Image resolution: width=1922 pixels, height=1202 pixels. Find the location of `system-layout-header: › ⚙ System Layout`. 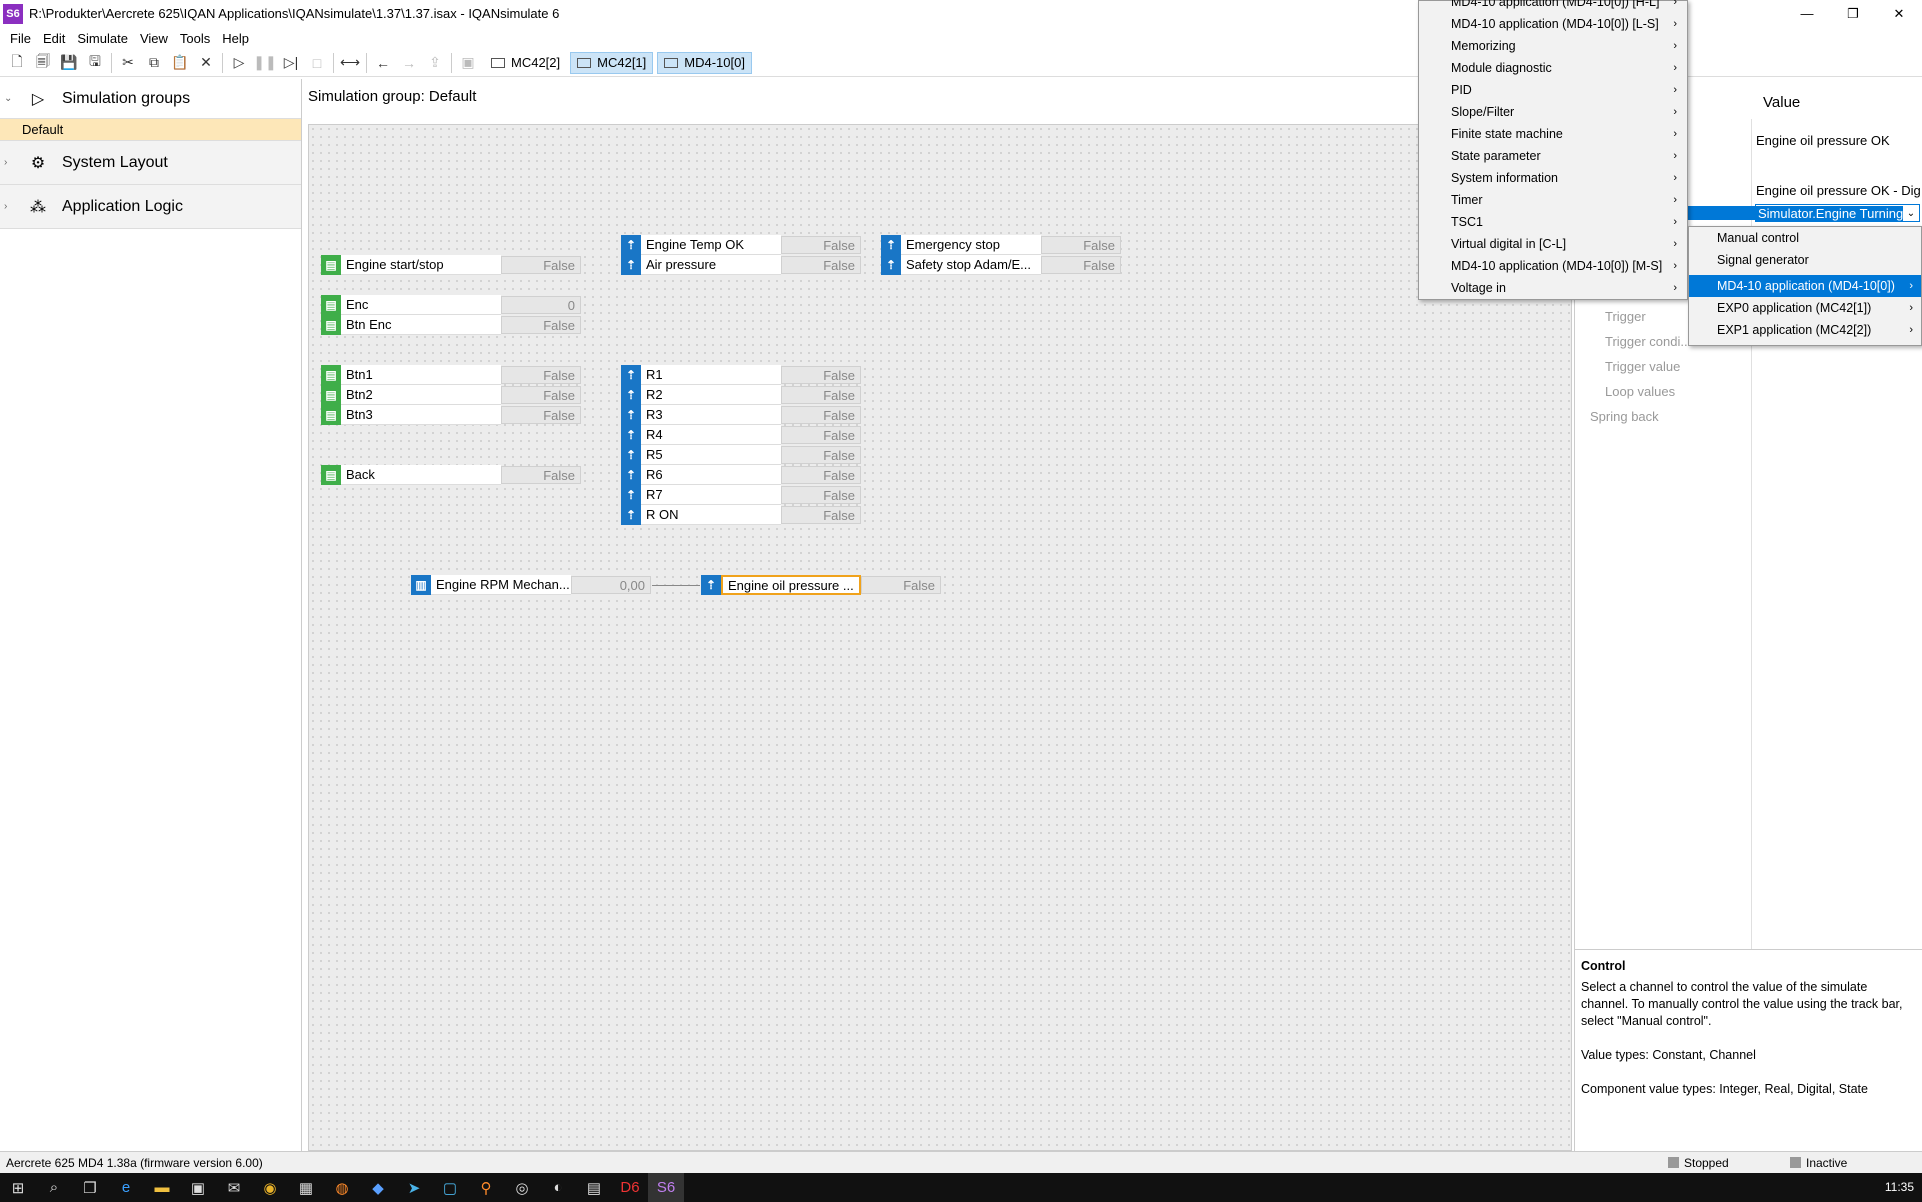

system-layout-header: › ⚙ System Layout is located at coordinates (150, 163).